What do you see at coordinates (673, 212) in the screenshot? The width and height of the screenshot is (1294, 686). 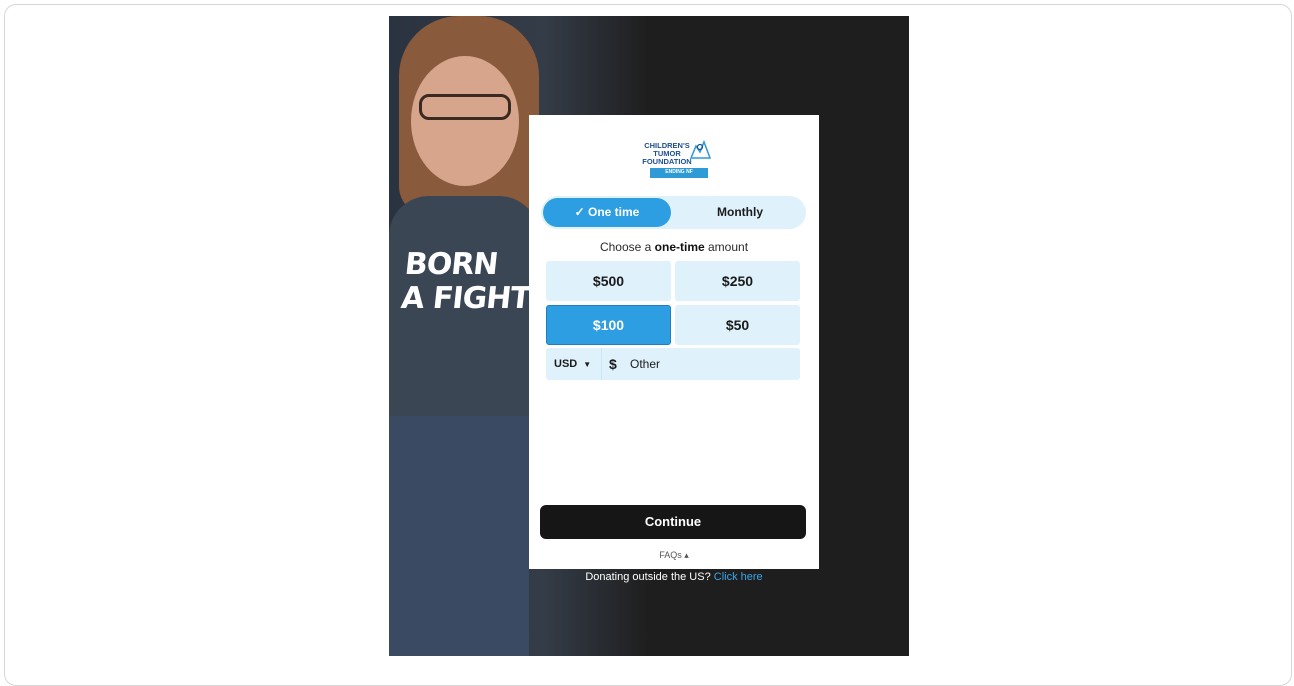 I see `frequency-toggle: ✓ One time Monthly` at bounding box center [673, 212].